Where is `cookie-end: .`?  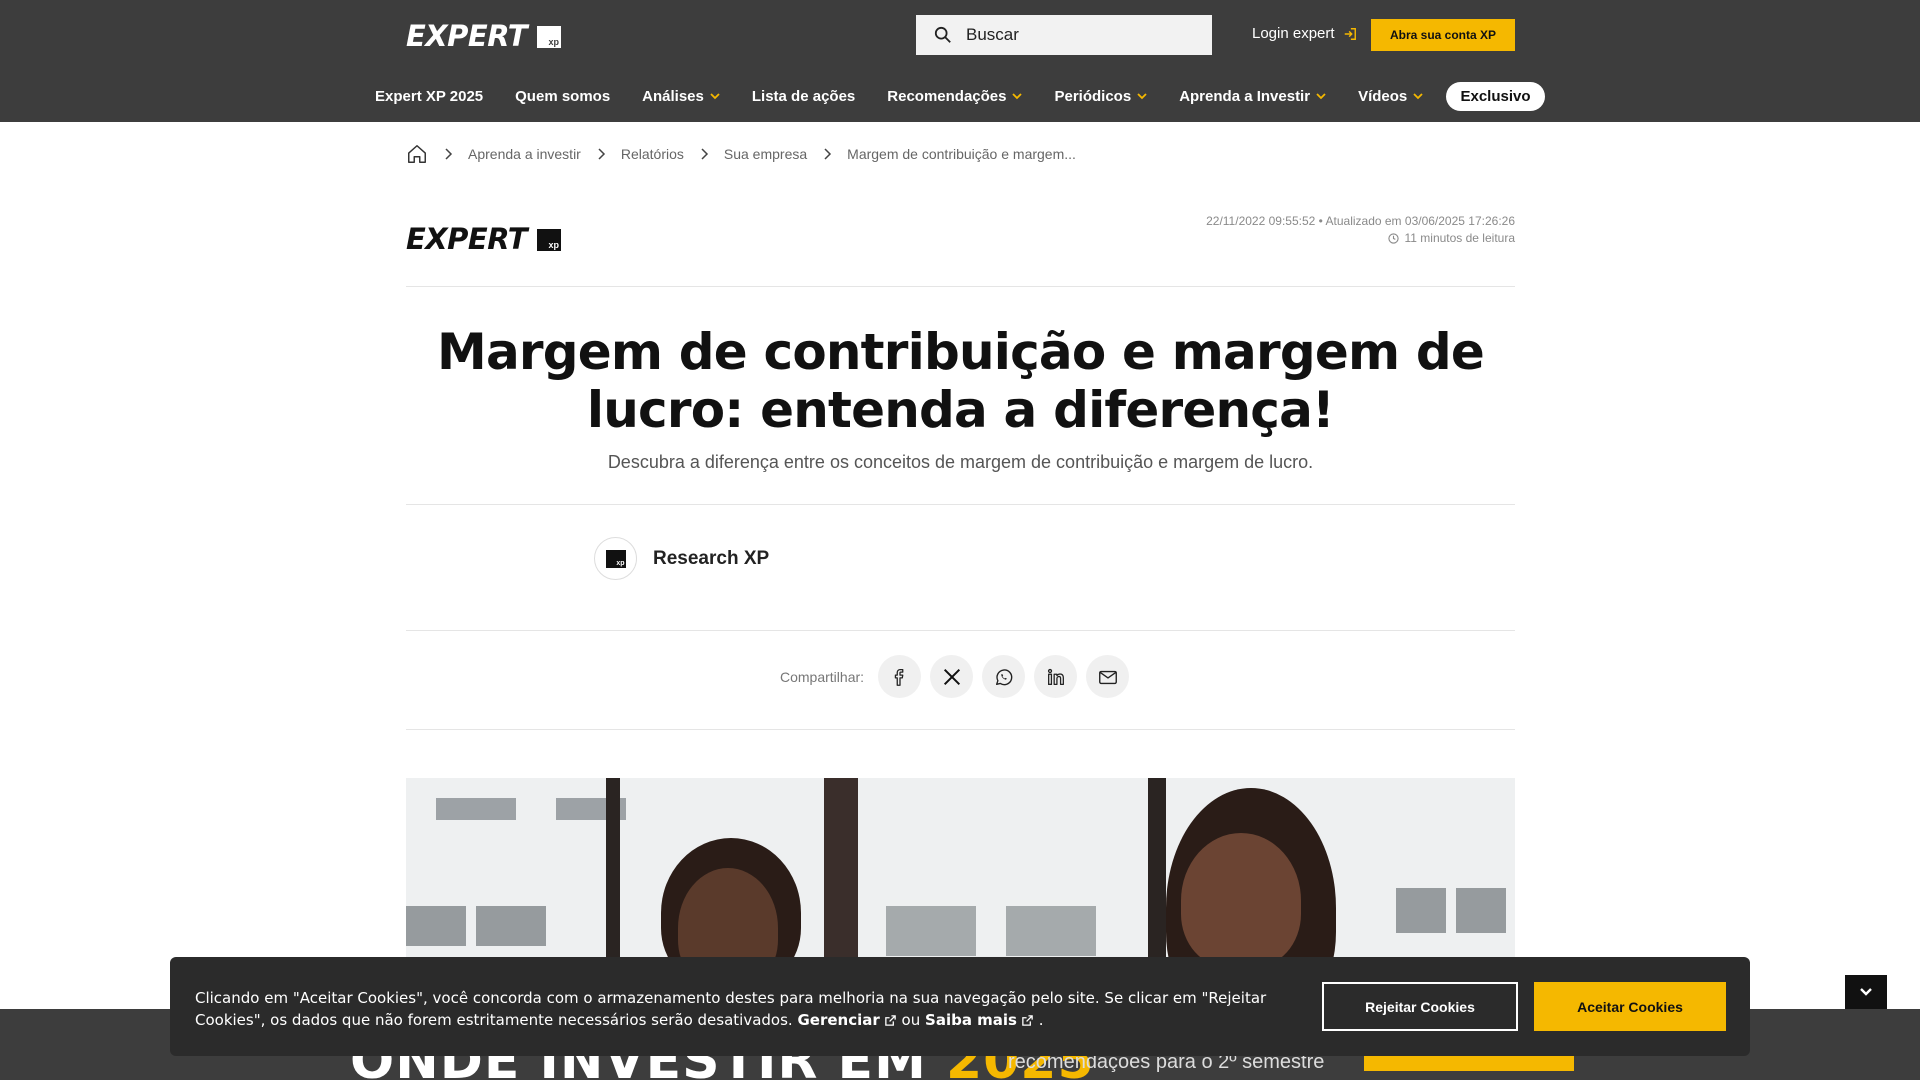
cookie-end: . is located at coordinates (1041, 1020).